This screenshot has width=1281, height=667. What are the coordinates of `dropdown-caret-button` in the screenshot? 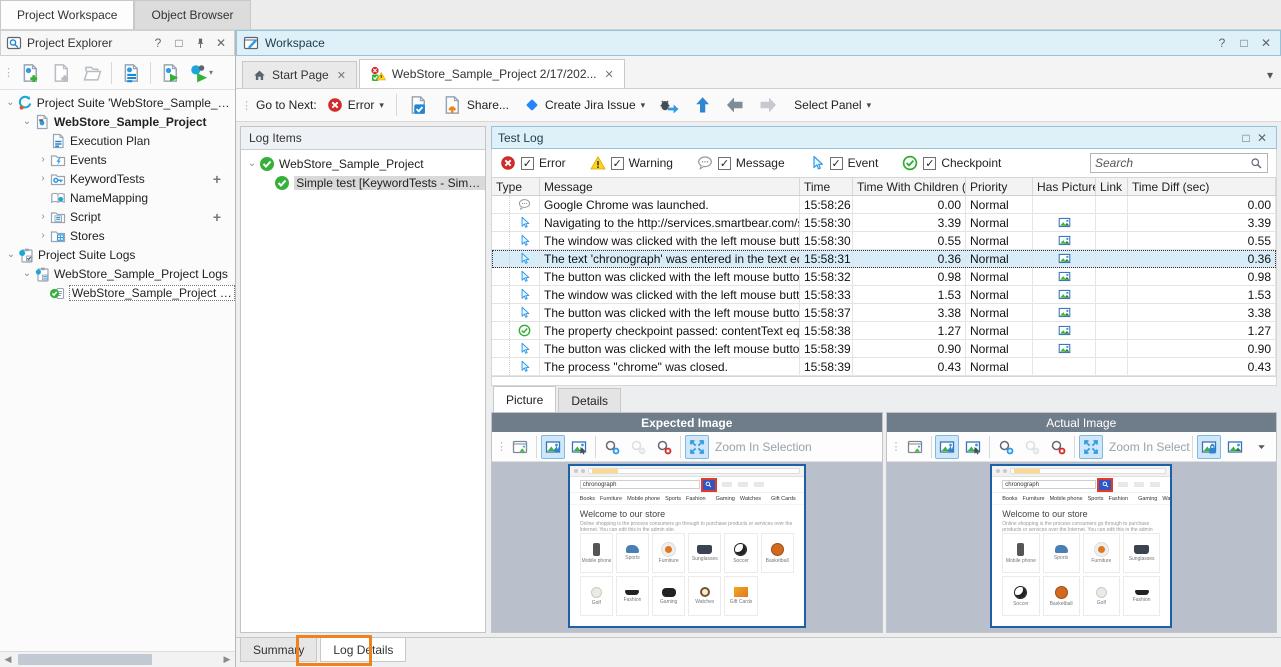 It's located at (1261, 447).